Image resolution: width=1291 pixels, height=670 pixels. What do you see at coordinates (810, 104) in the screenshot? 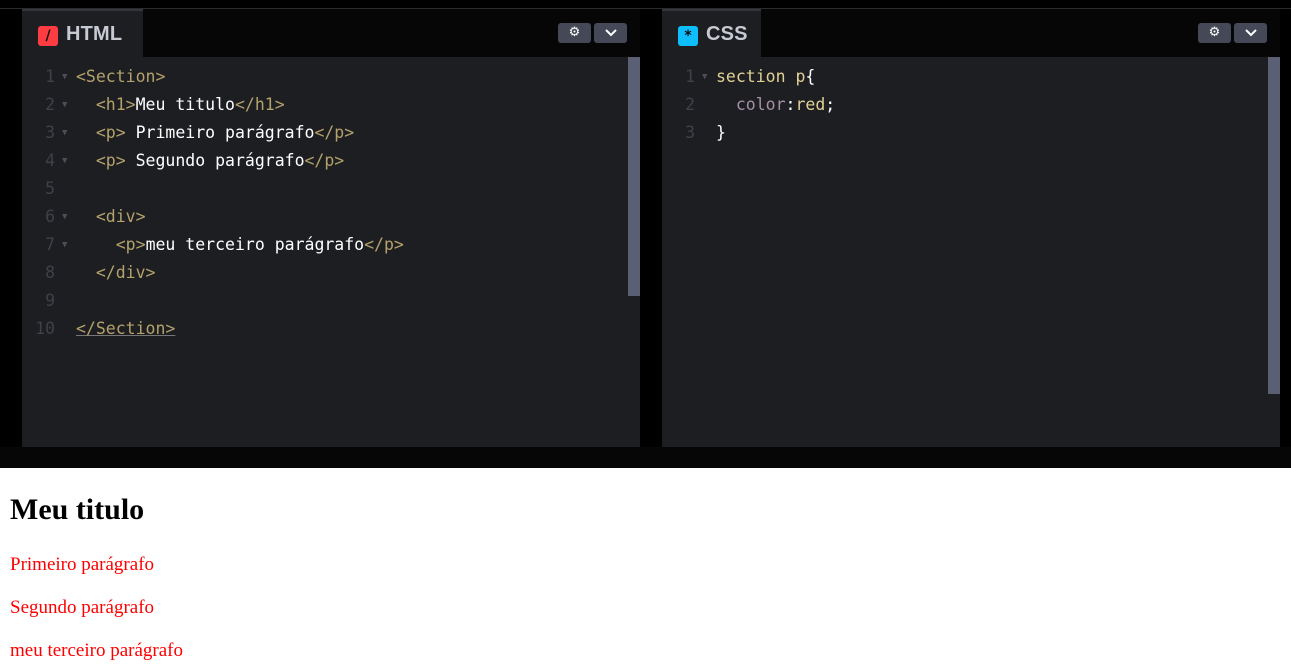
I see `css-value: red` at bounding box center [810, 104].